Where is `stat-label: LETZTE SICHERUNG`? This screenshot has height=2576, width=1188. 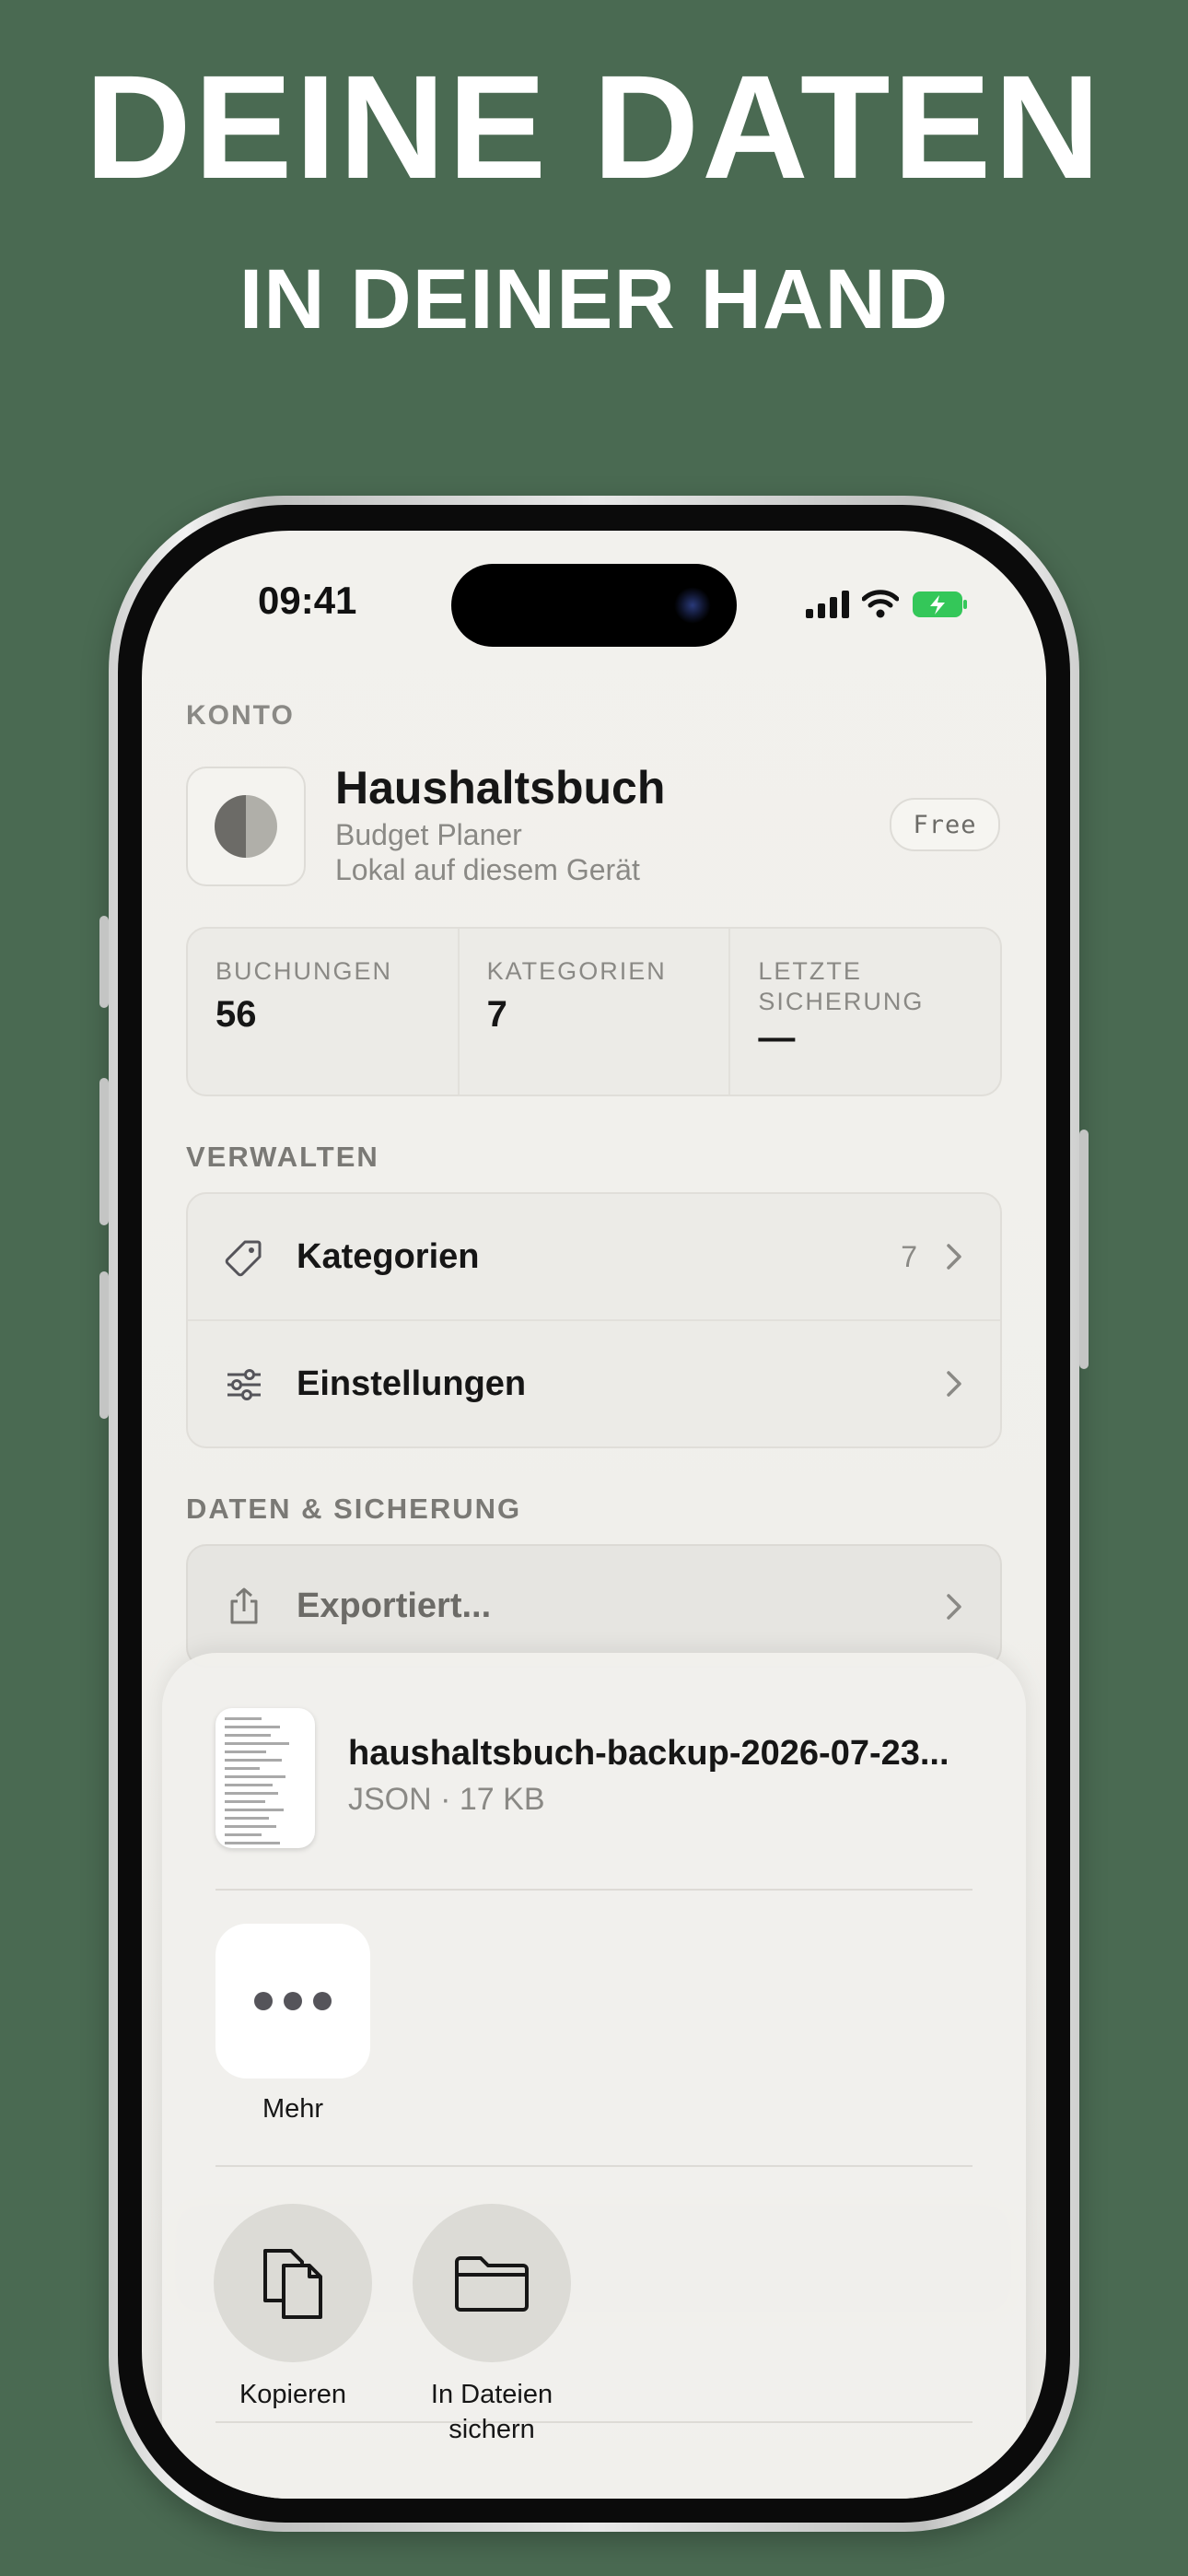
stat-label: LETZTE SICHERUNG is located at coordinates (841, 986).